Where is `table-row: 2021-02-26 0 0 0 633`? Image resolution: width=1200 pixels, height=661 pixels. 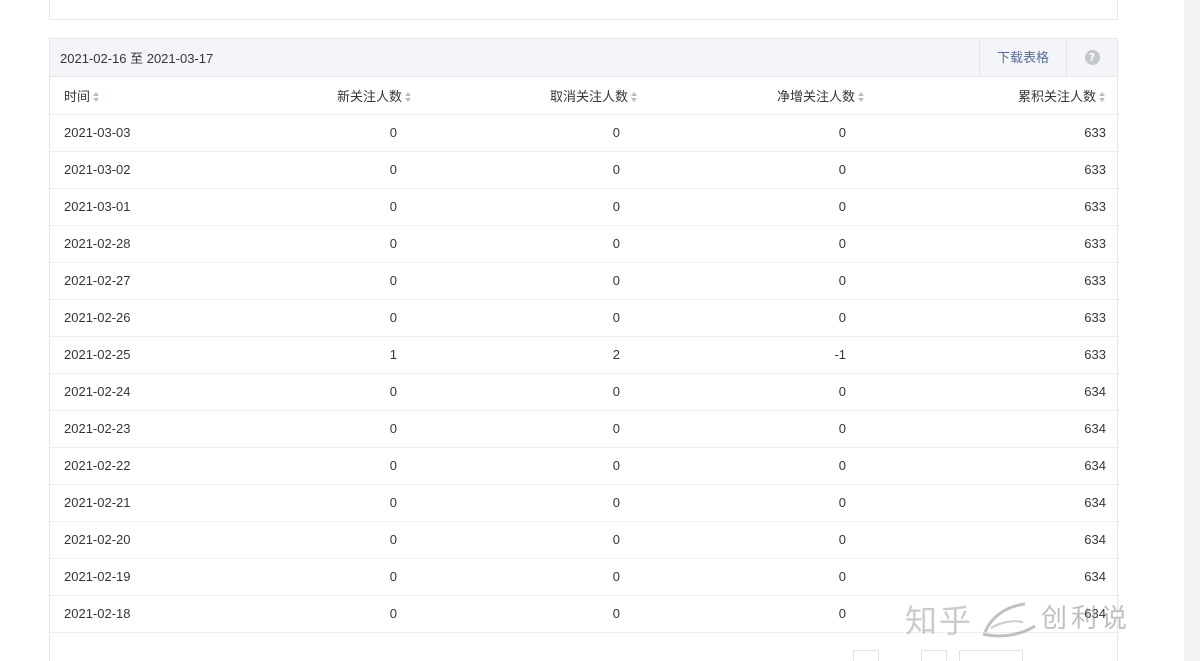 table-row: 2021-02-26 0 0 0 633 is located at coordinates (584, 318).